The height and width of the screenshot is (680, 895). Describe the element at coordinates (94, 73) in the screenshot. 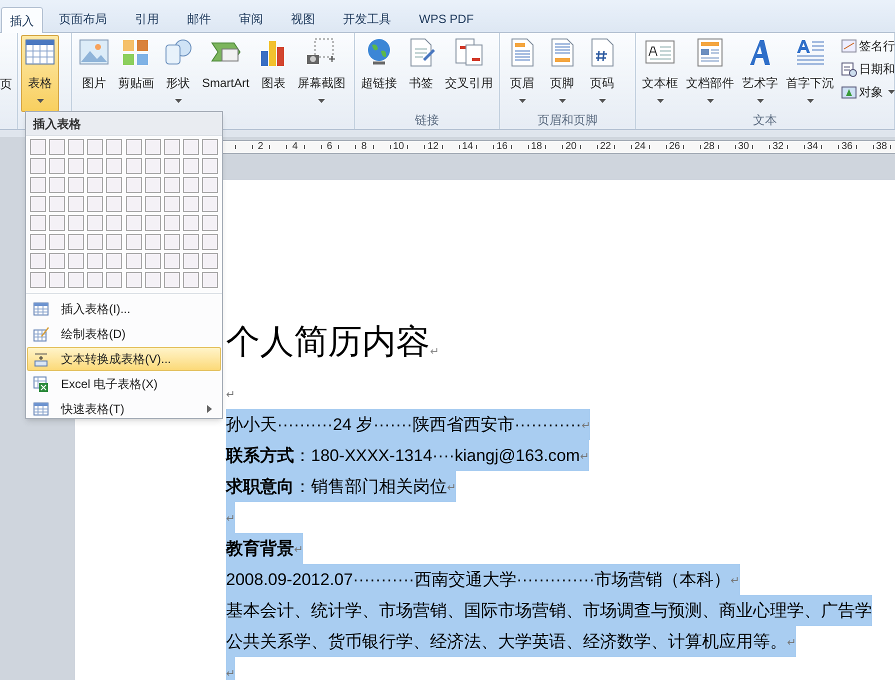

I see `ribbon-button: 图片` at that location.